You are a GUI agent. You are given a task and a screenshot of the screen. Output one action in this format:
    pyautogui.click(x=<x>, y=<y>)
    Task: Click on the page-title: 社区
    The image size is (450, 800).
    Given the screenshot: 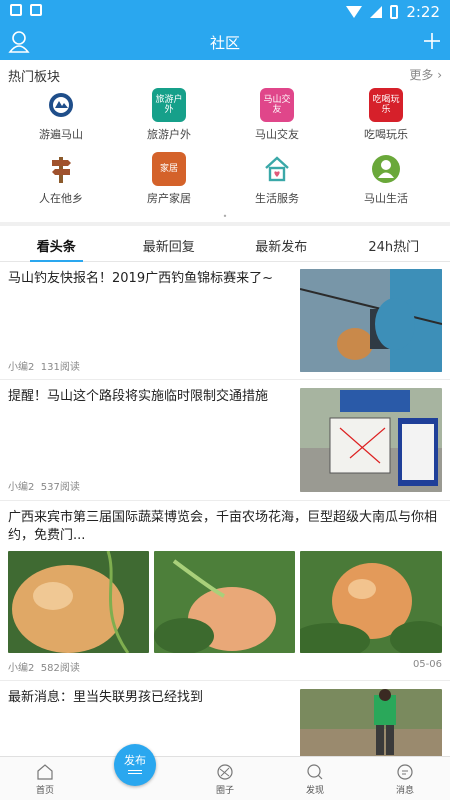 What is the action you would take?
    pyautogui.click(x=224, y=43)
    